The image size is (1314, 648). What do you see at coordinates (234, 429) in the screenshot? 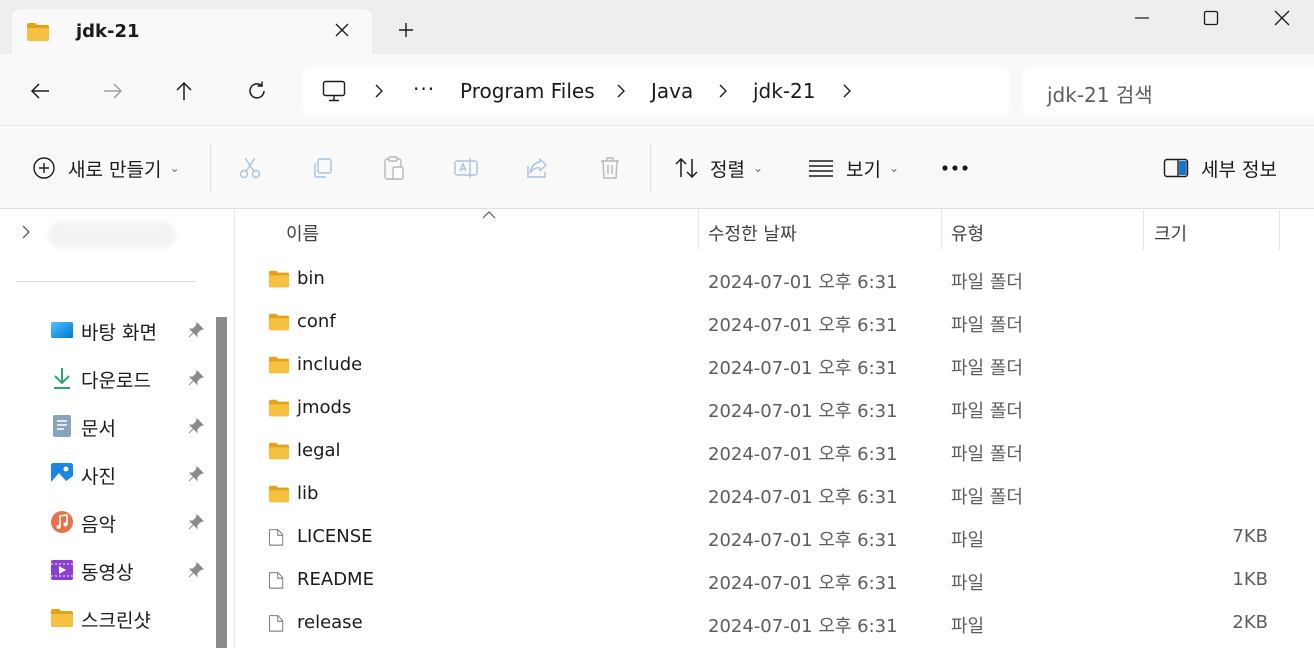
I see `pane-divider` at bounding box center [234, 429].